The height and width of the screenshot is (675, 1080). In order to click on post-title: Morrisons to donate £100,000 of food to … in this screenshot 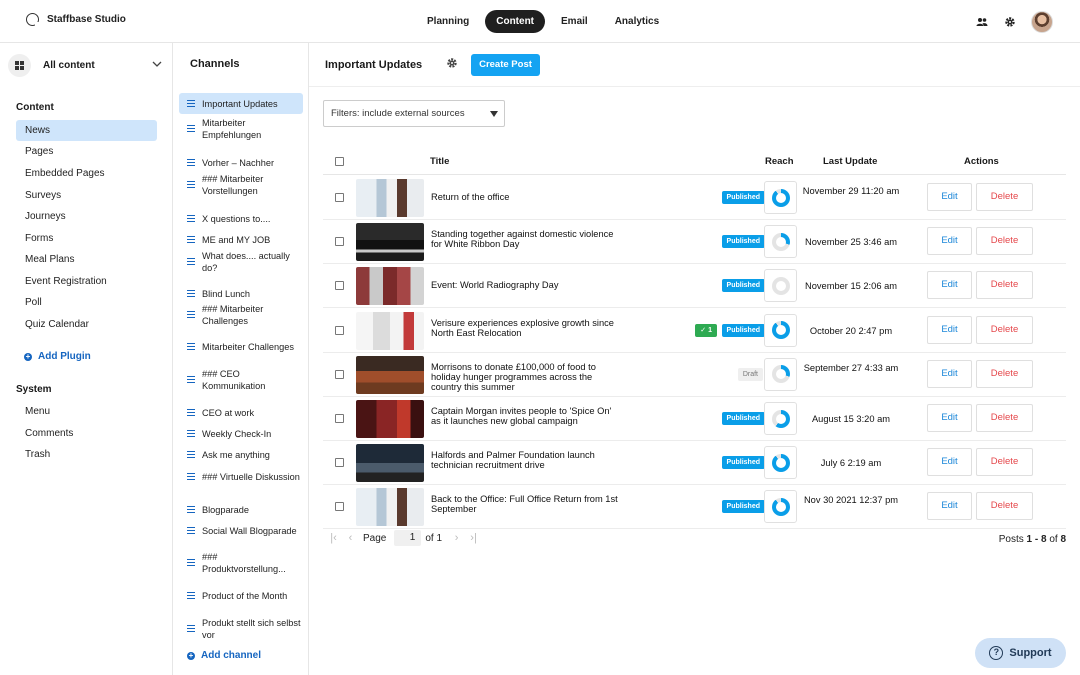, I will do `click(526, 377)`.